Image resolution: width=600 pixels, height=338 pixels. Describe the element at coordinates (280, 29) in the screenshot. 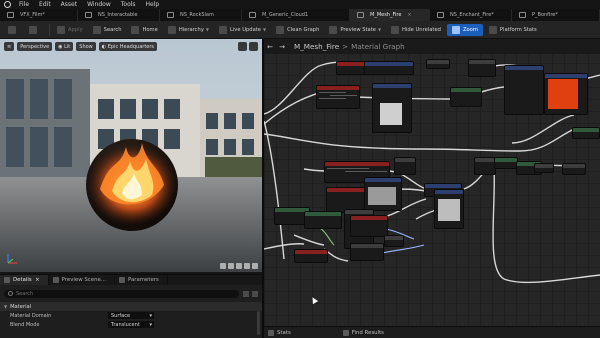

I see `clean-graph-icon` at that location.